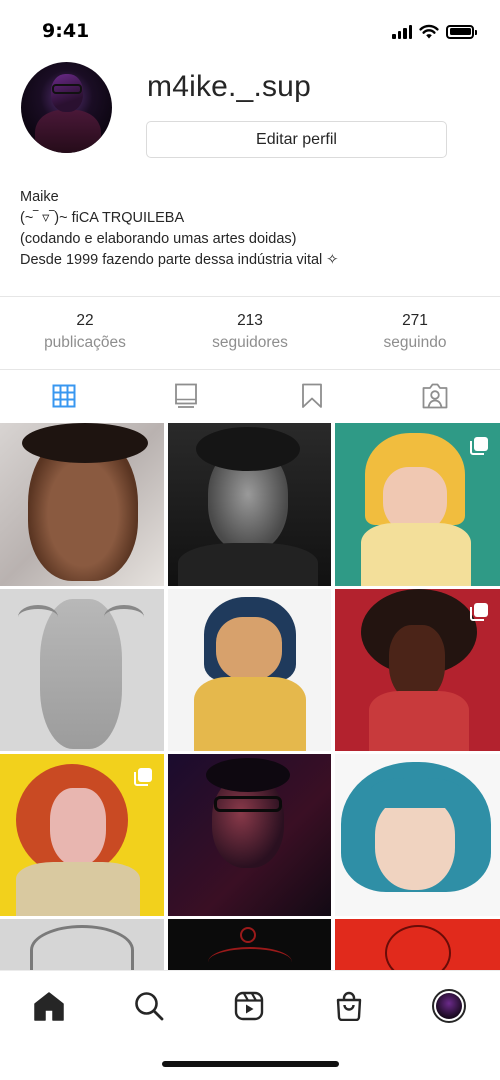 The width and height of the screenshot is (500, 1080). I want to click on home-indicator, so click(250, 1064).